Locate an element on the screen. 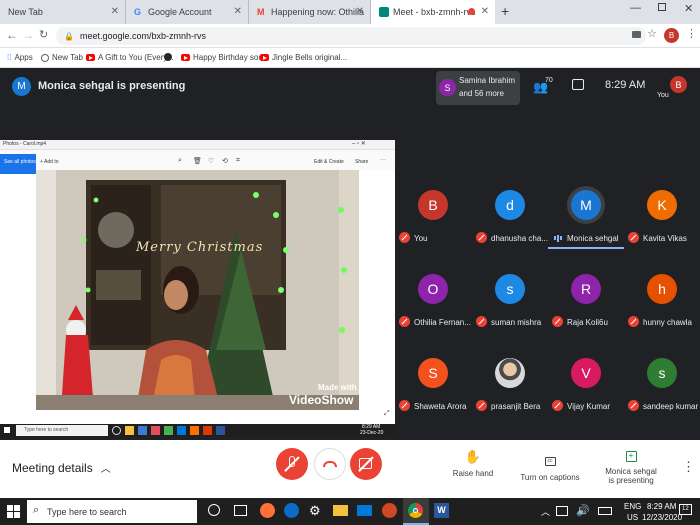 This screenshot has height=525, width=700. participant-avatar: h is located at coordinates (662, 289).